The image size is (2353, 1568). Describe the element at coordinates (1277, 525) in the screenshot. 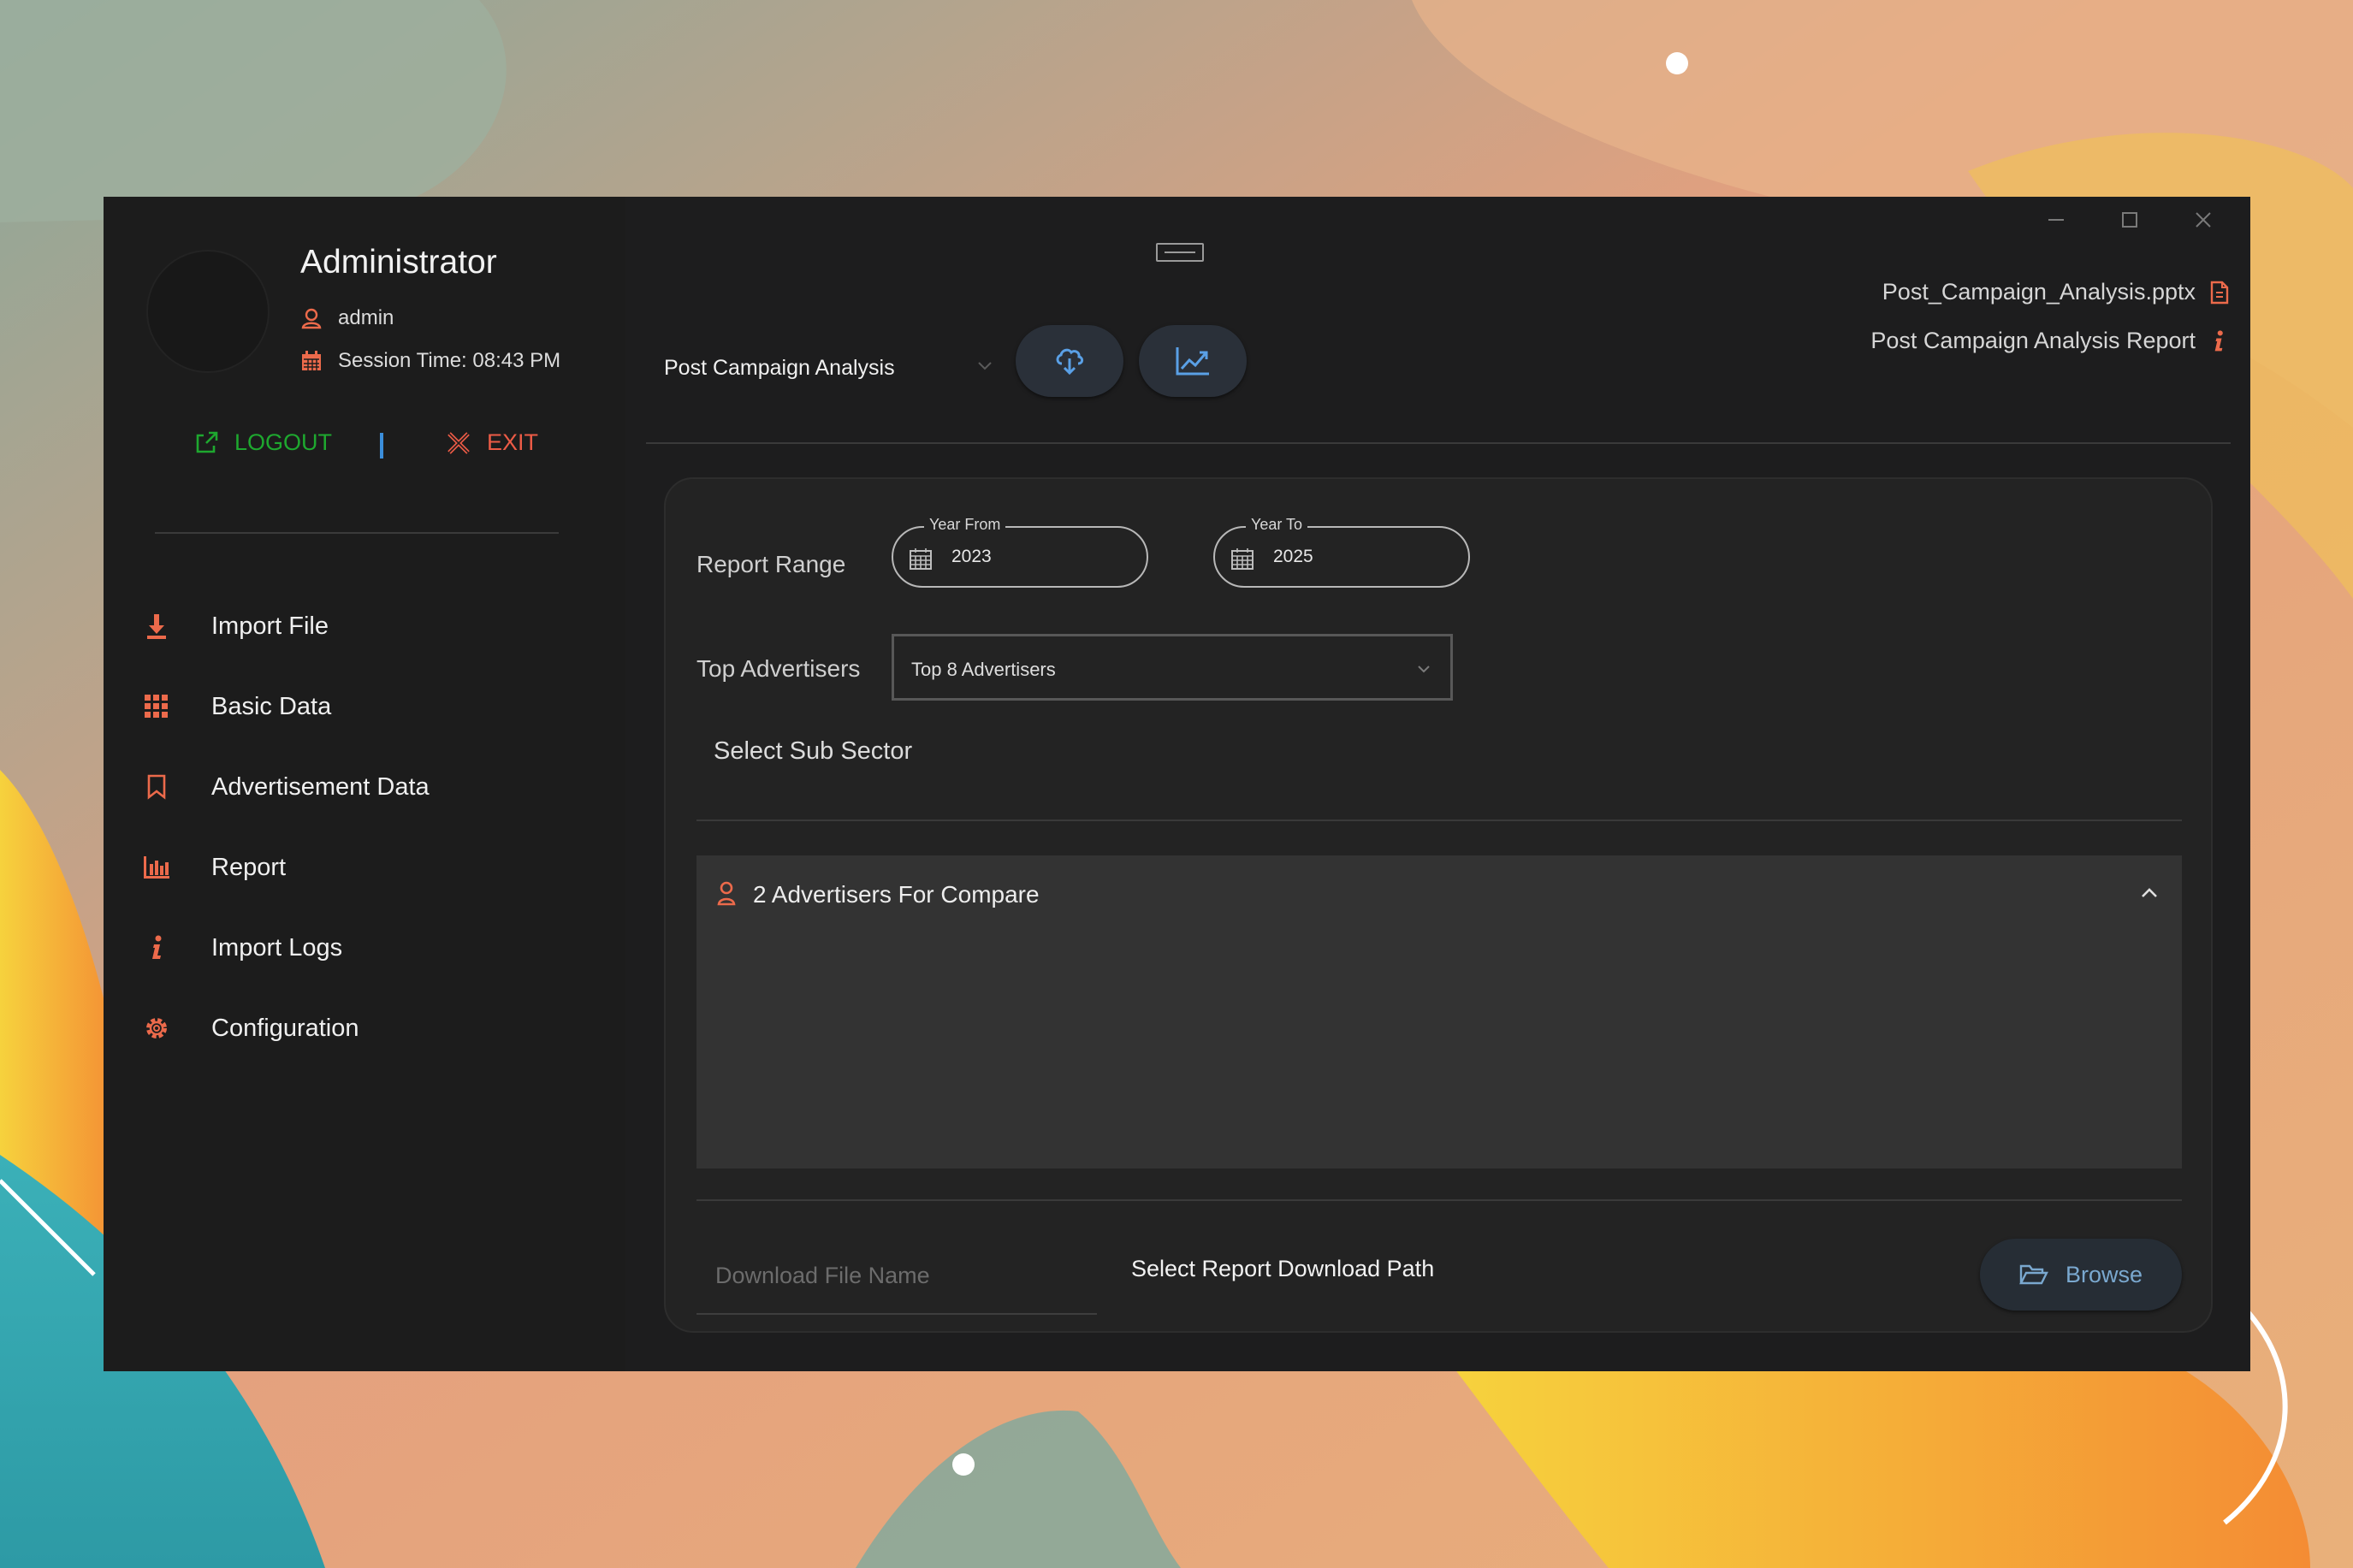

I see `year-to-label: Year To` at that location.